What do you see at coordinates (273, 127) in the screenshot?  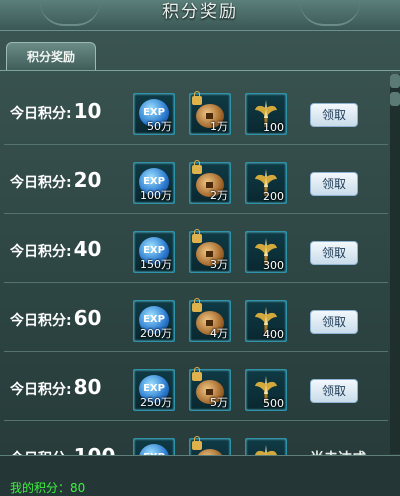 I see `item-amount: 100` at bounding box center [273, 127].